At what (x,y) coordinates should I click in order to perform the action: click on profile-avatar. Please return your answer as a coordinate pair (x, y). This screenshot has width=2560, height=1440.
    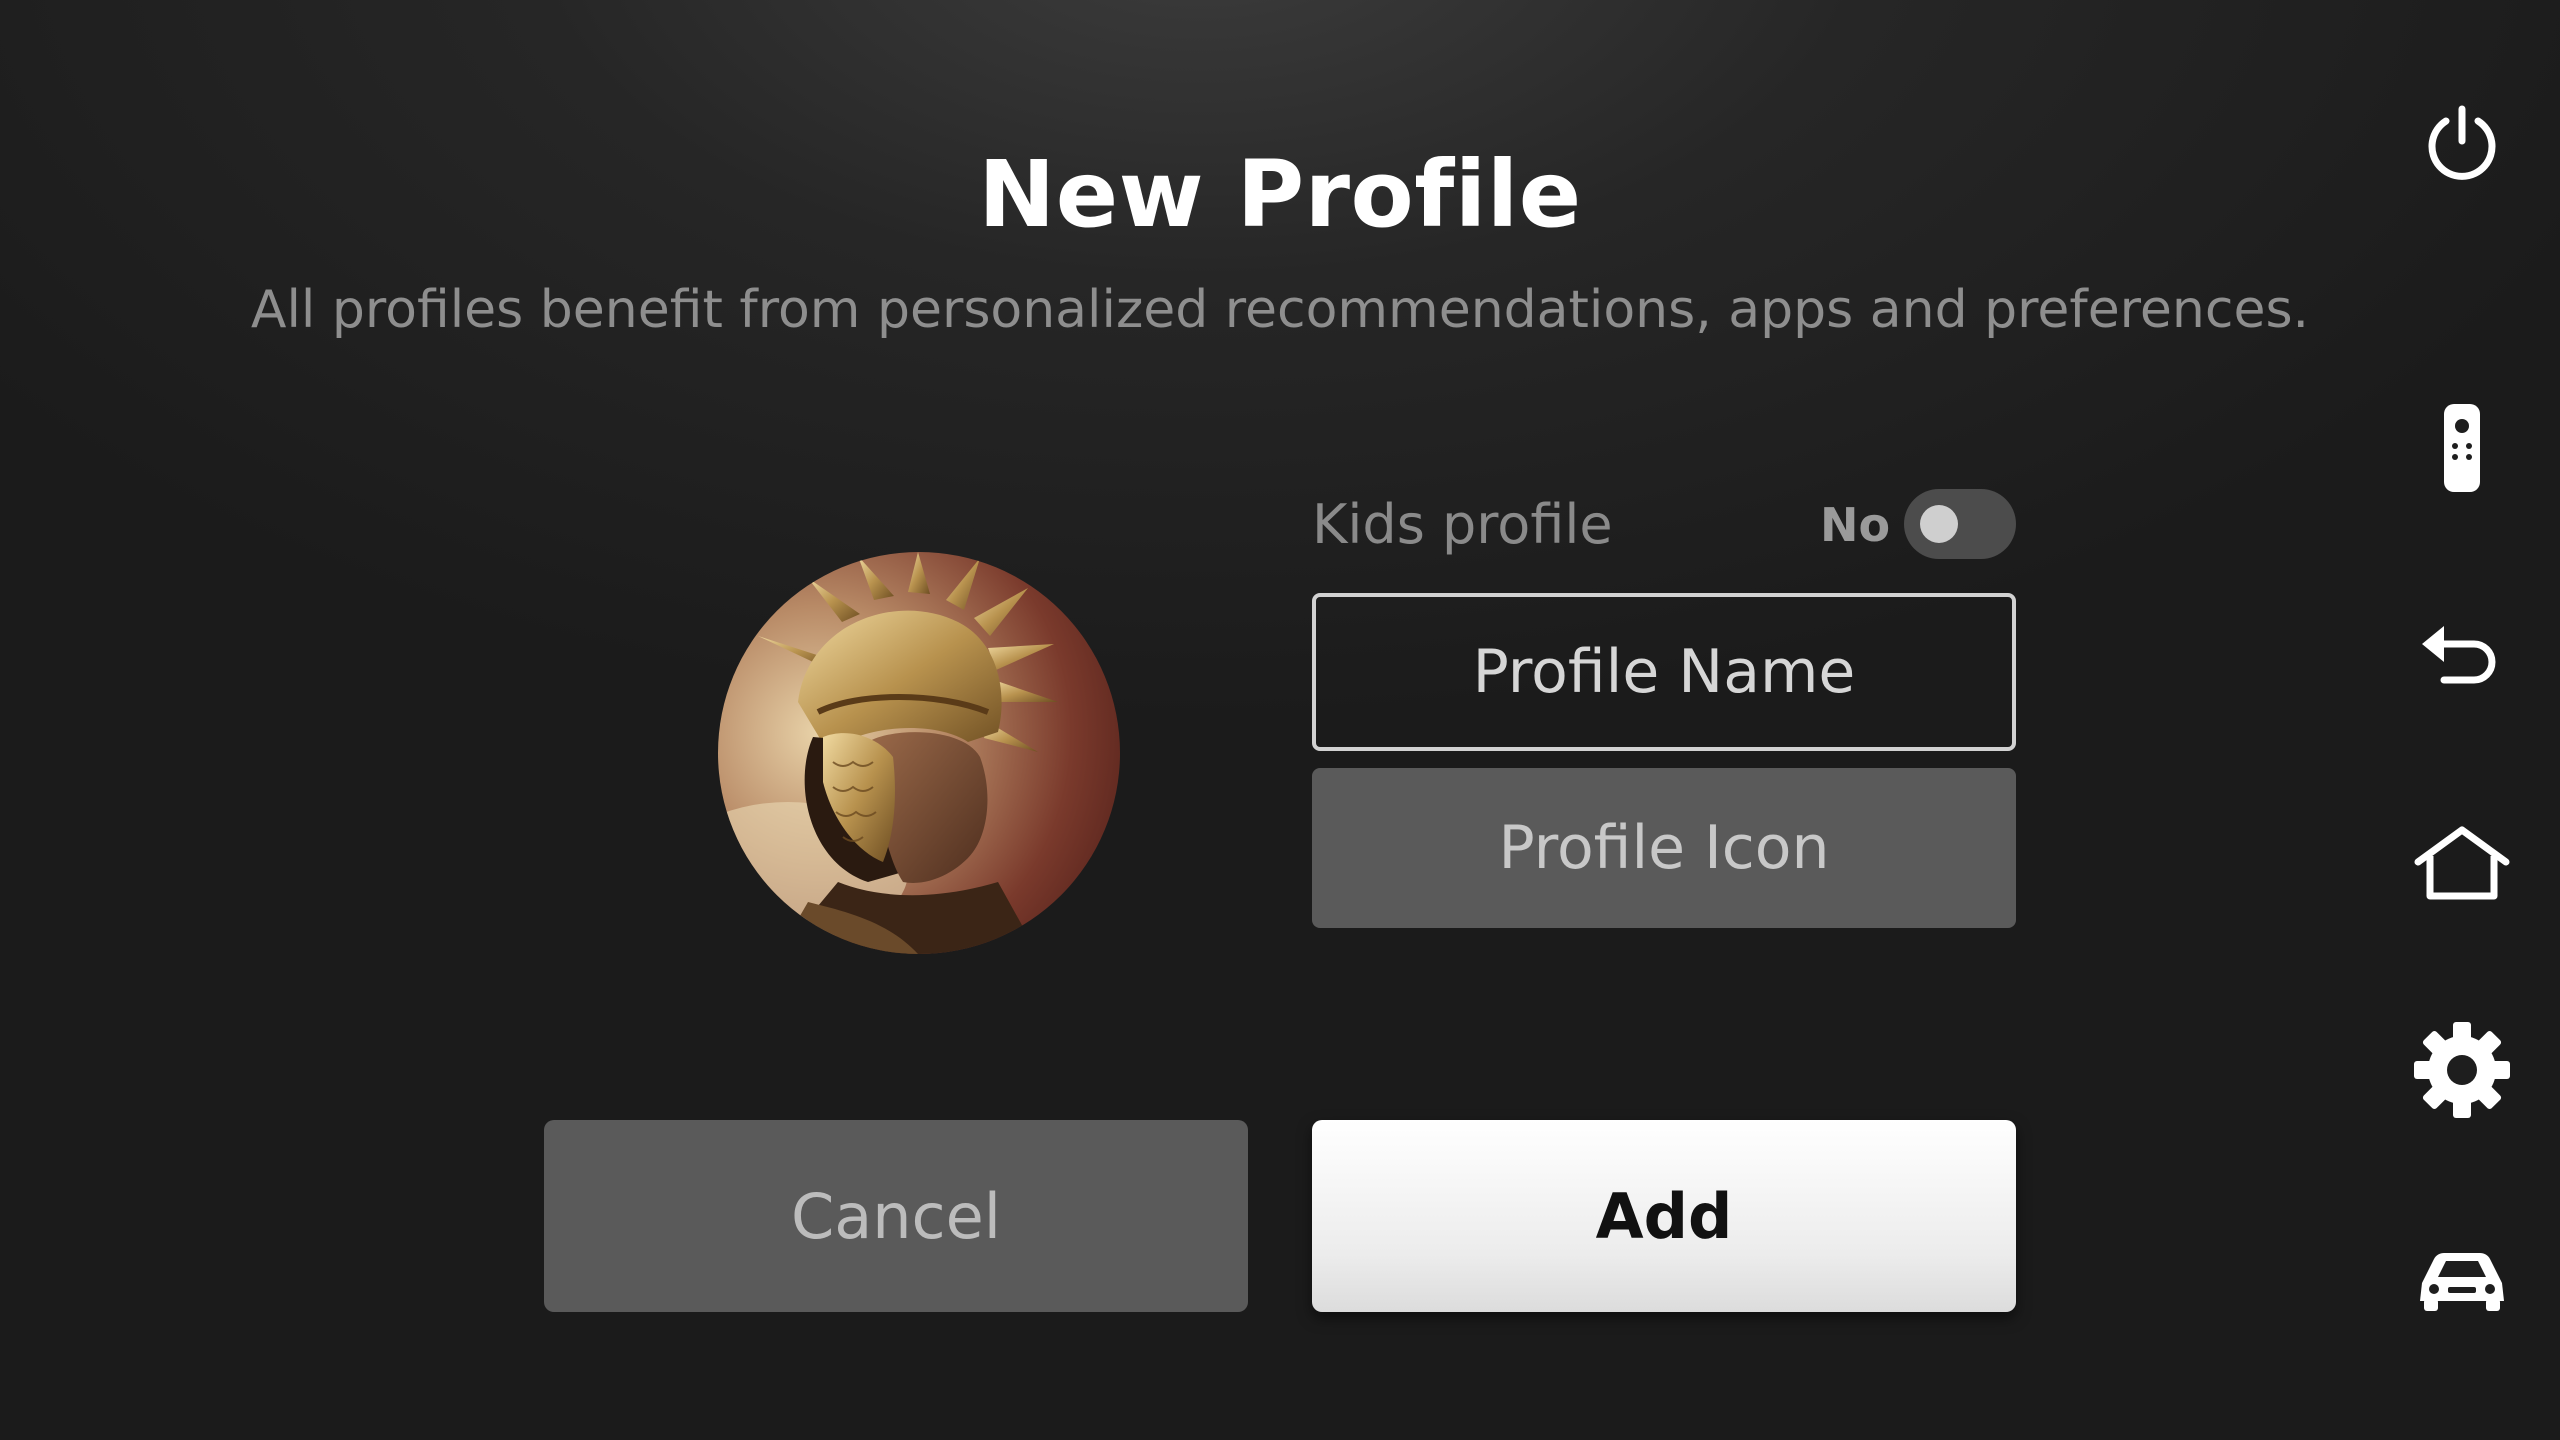
    Looking at the image, I should click on (919, 753).